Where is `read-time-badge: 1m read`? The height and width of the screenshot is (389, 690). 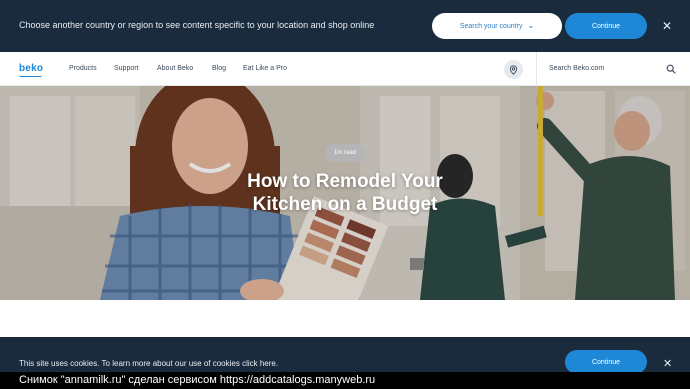
read-time-badge: 1m read is located at coordinates (345, 153).